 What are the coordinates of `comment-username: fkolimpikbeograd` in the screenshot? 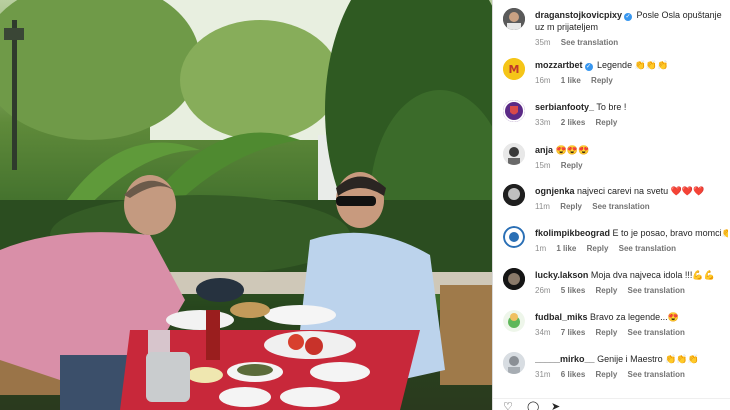 It's located at (572, 233).